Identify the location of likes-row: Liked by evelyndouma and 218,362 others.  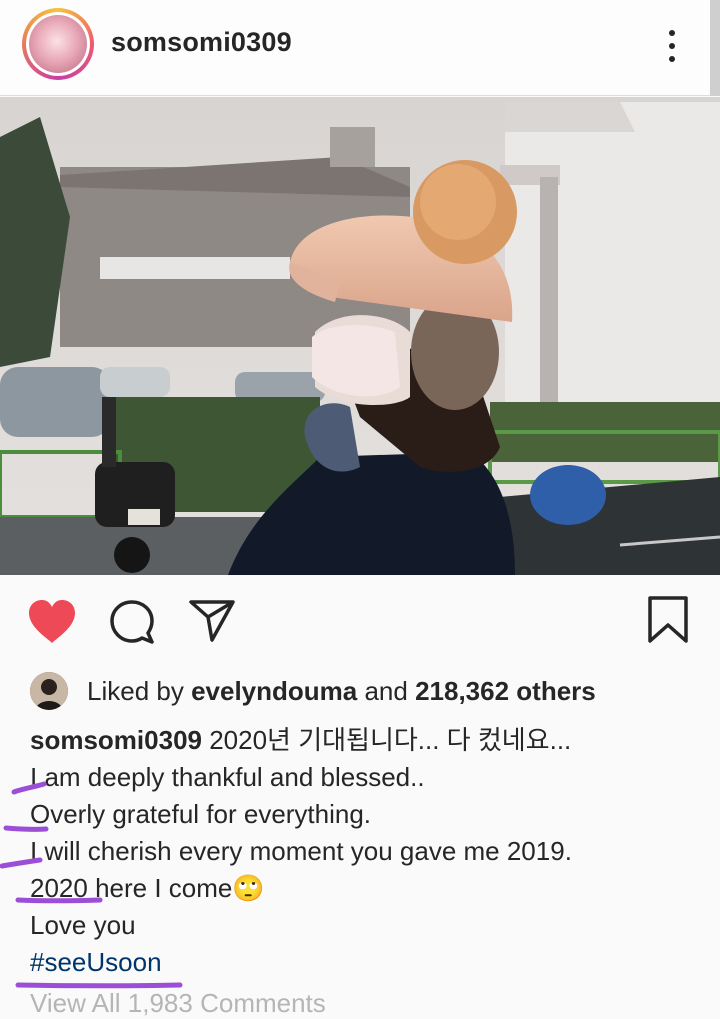
(370, 690).